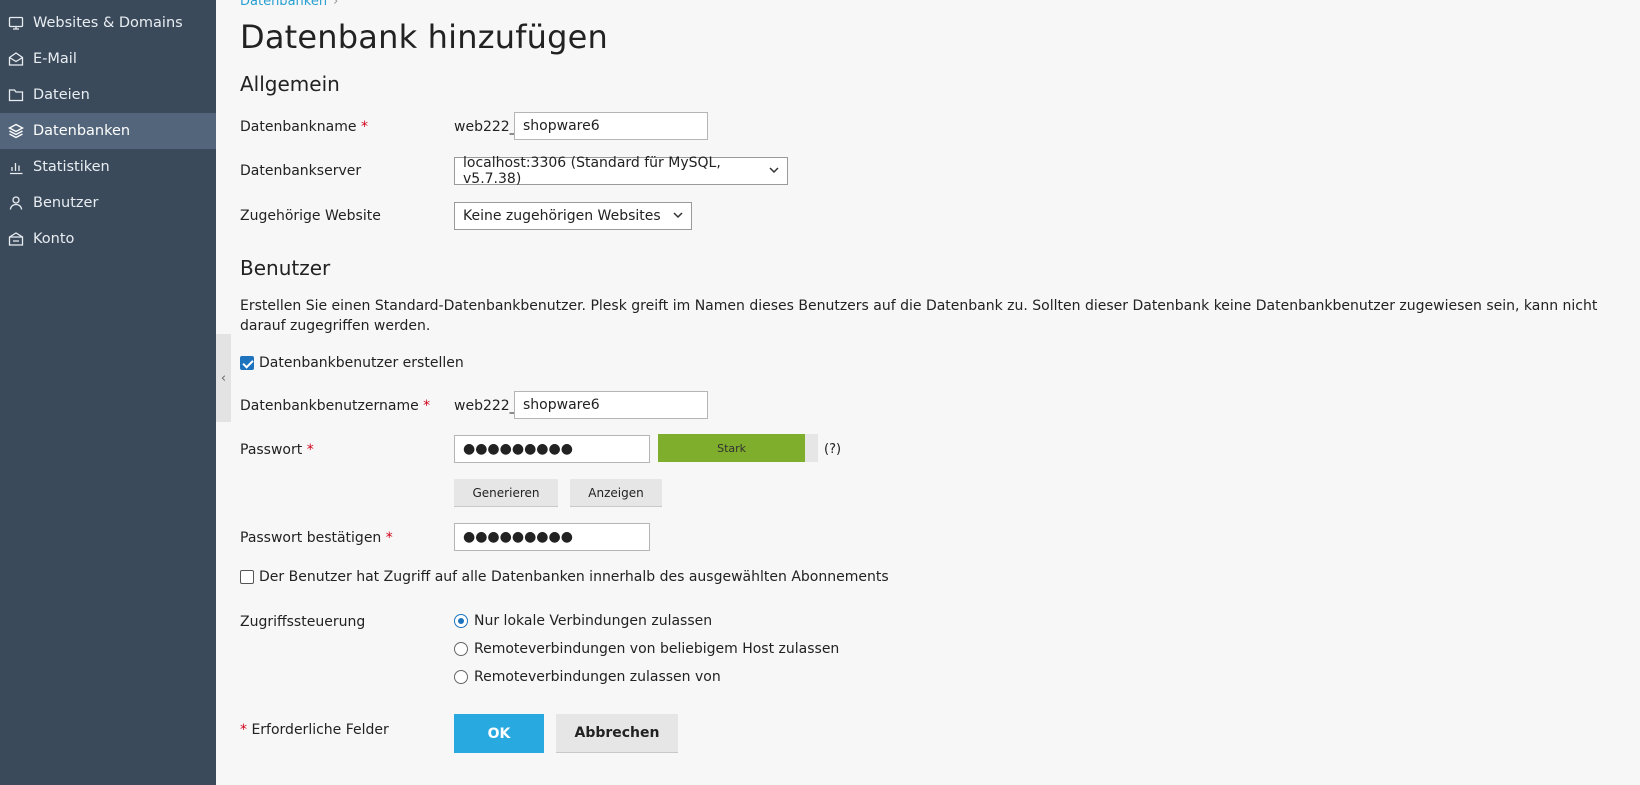  What do you see at coordinates (304, 127) in the screenshot?
I see `db-name-label: Datenbankname *` at bounding box center [304, 127].